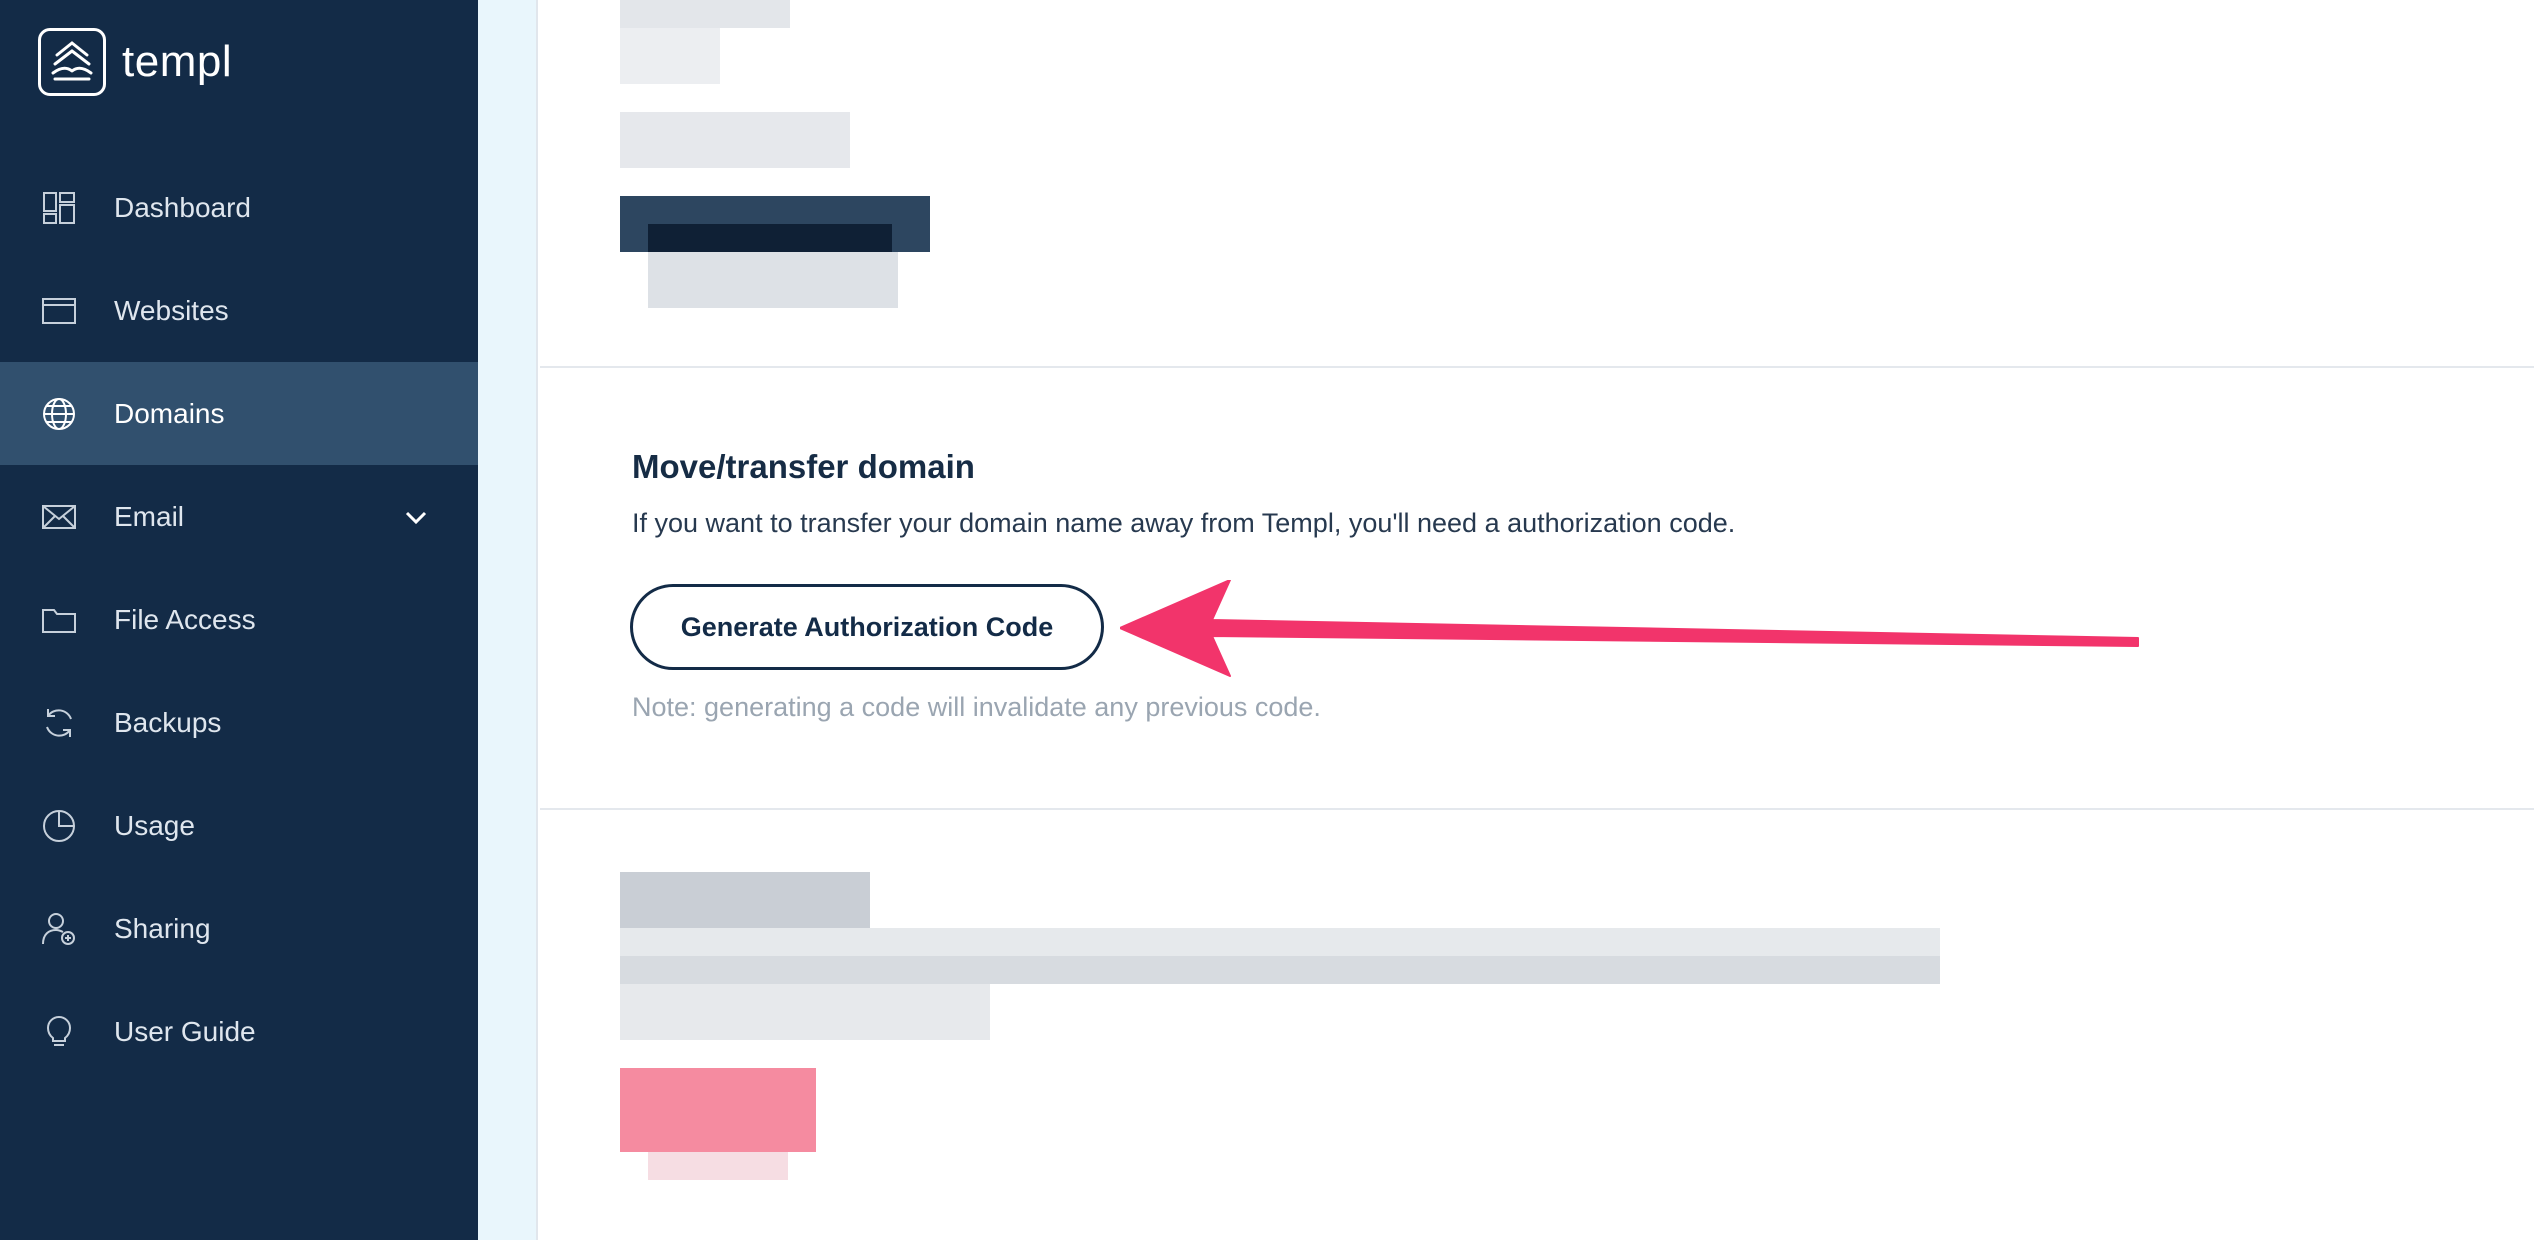 The height and width of the screenshot is (1240, 2534). What do you see at coordinates (154, 825) in the screenshot?
I see `sidebar-item-label: Usage` at bounding box center [154, 825].